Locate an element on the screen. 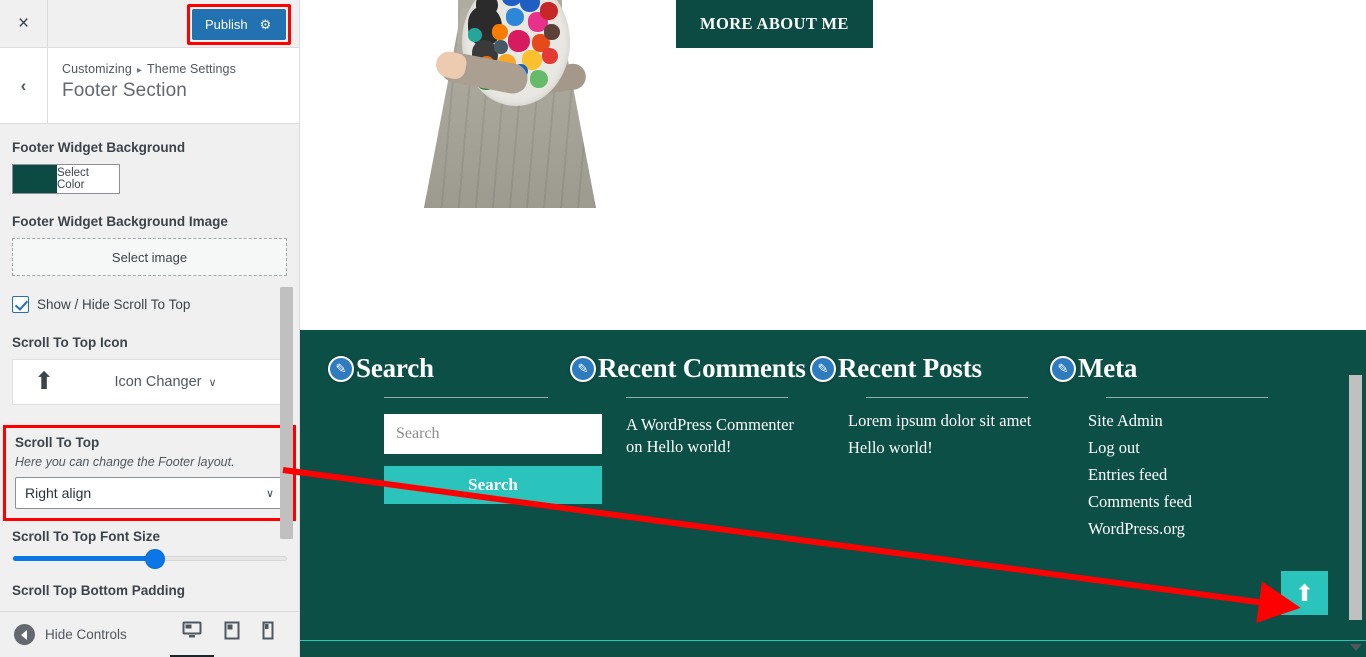 Image resolution: width=1366 pixels, height=657 pixels. breadcrumb-root: Customizing is located at coordinates (97, 69).